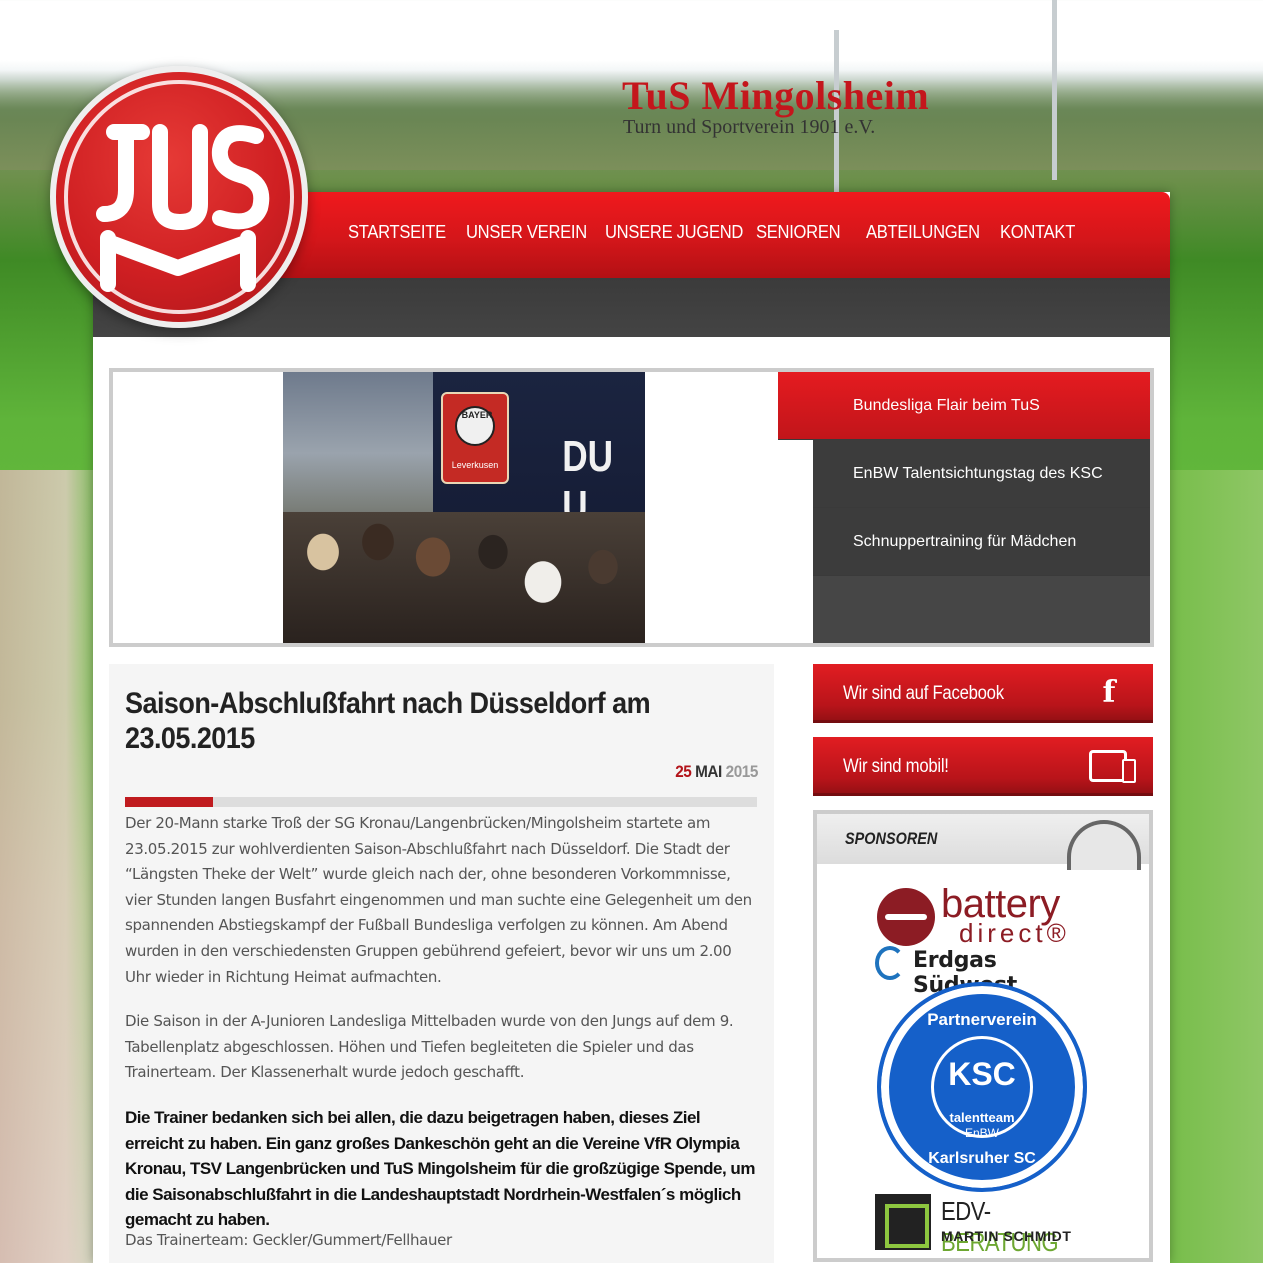 This screenshot has height=1263, width=1263. Describe the element at coordinates (978, 473) in the screenshot. I see `slide-link-label: EnBW Talentsichtungstag des KSC` at that location.